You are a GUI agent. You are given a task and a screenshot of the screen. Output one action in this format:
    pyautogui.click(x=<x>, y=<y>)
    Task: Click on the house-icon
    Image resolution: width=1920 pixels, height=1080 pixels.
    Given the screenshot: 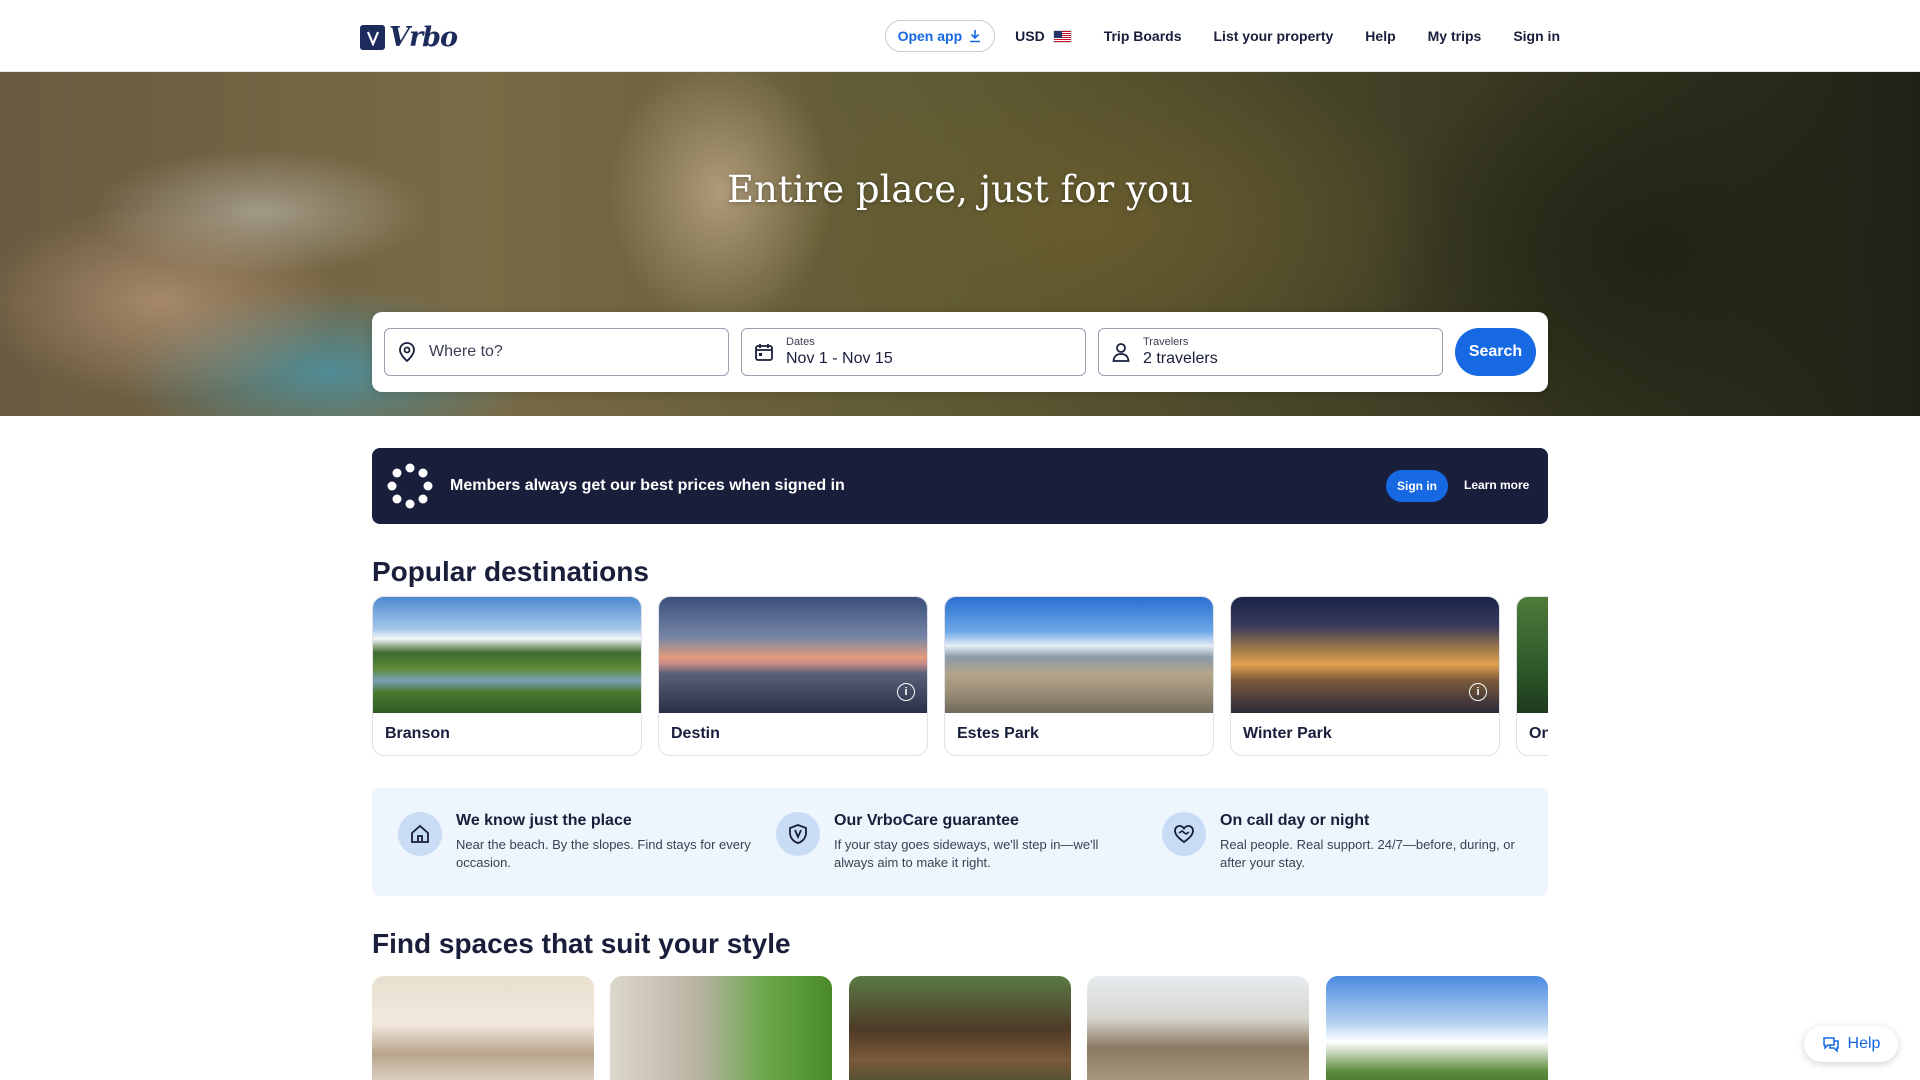 What is the action you would take?
    pyautogui.click(x=420, y=834)
    